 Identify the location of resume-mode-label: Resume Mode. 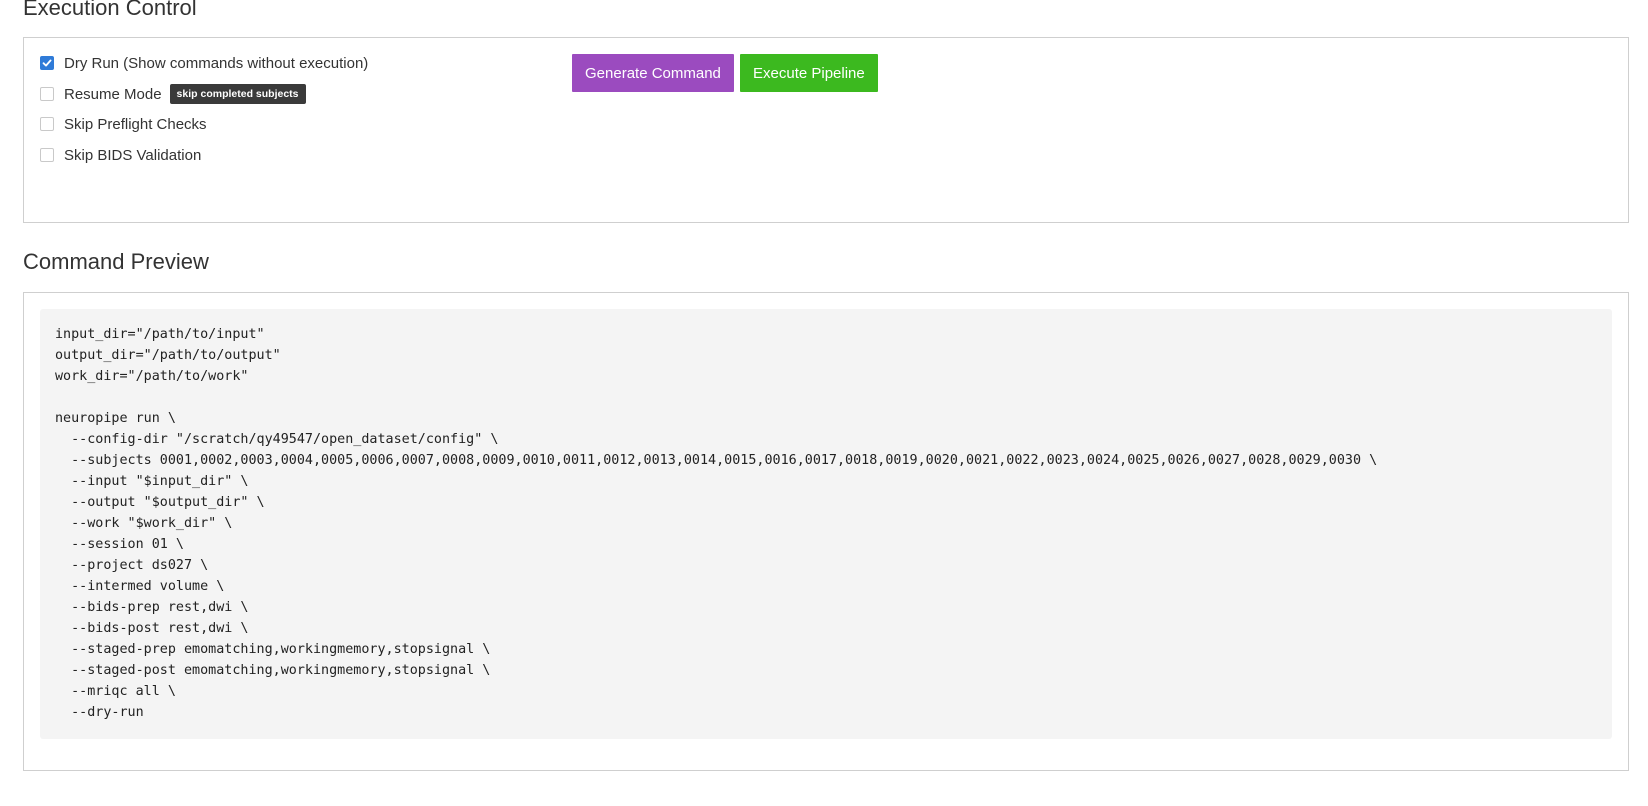
(113, 94).